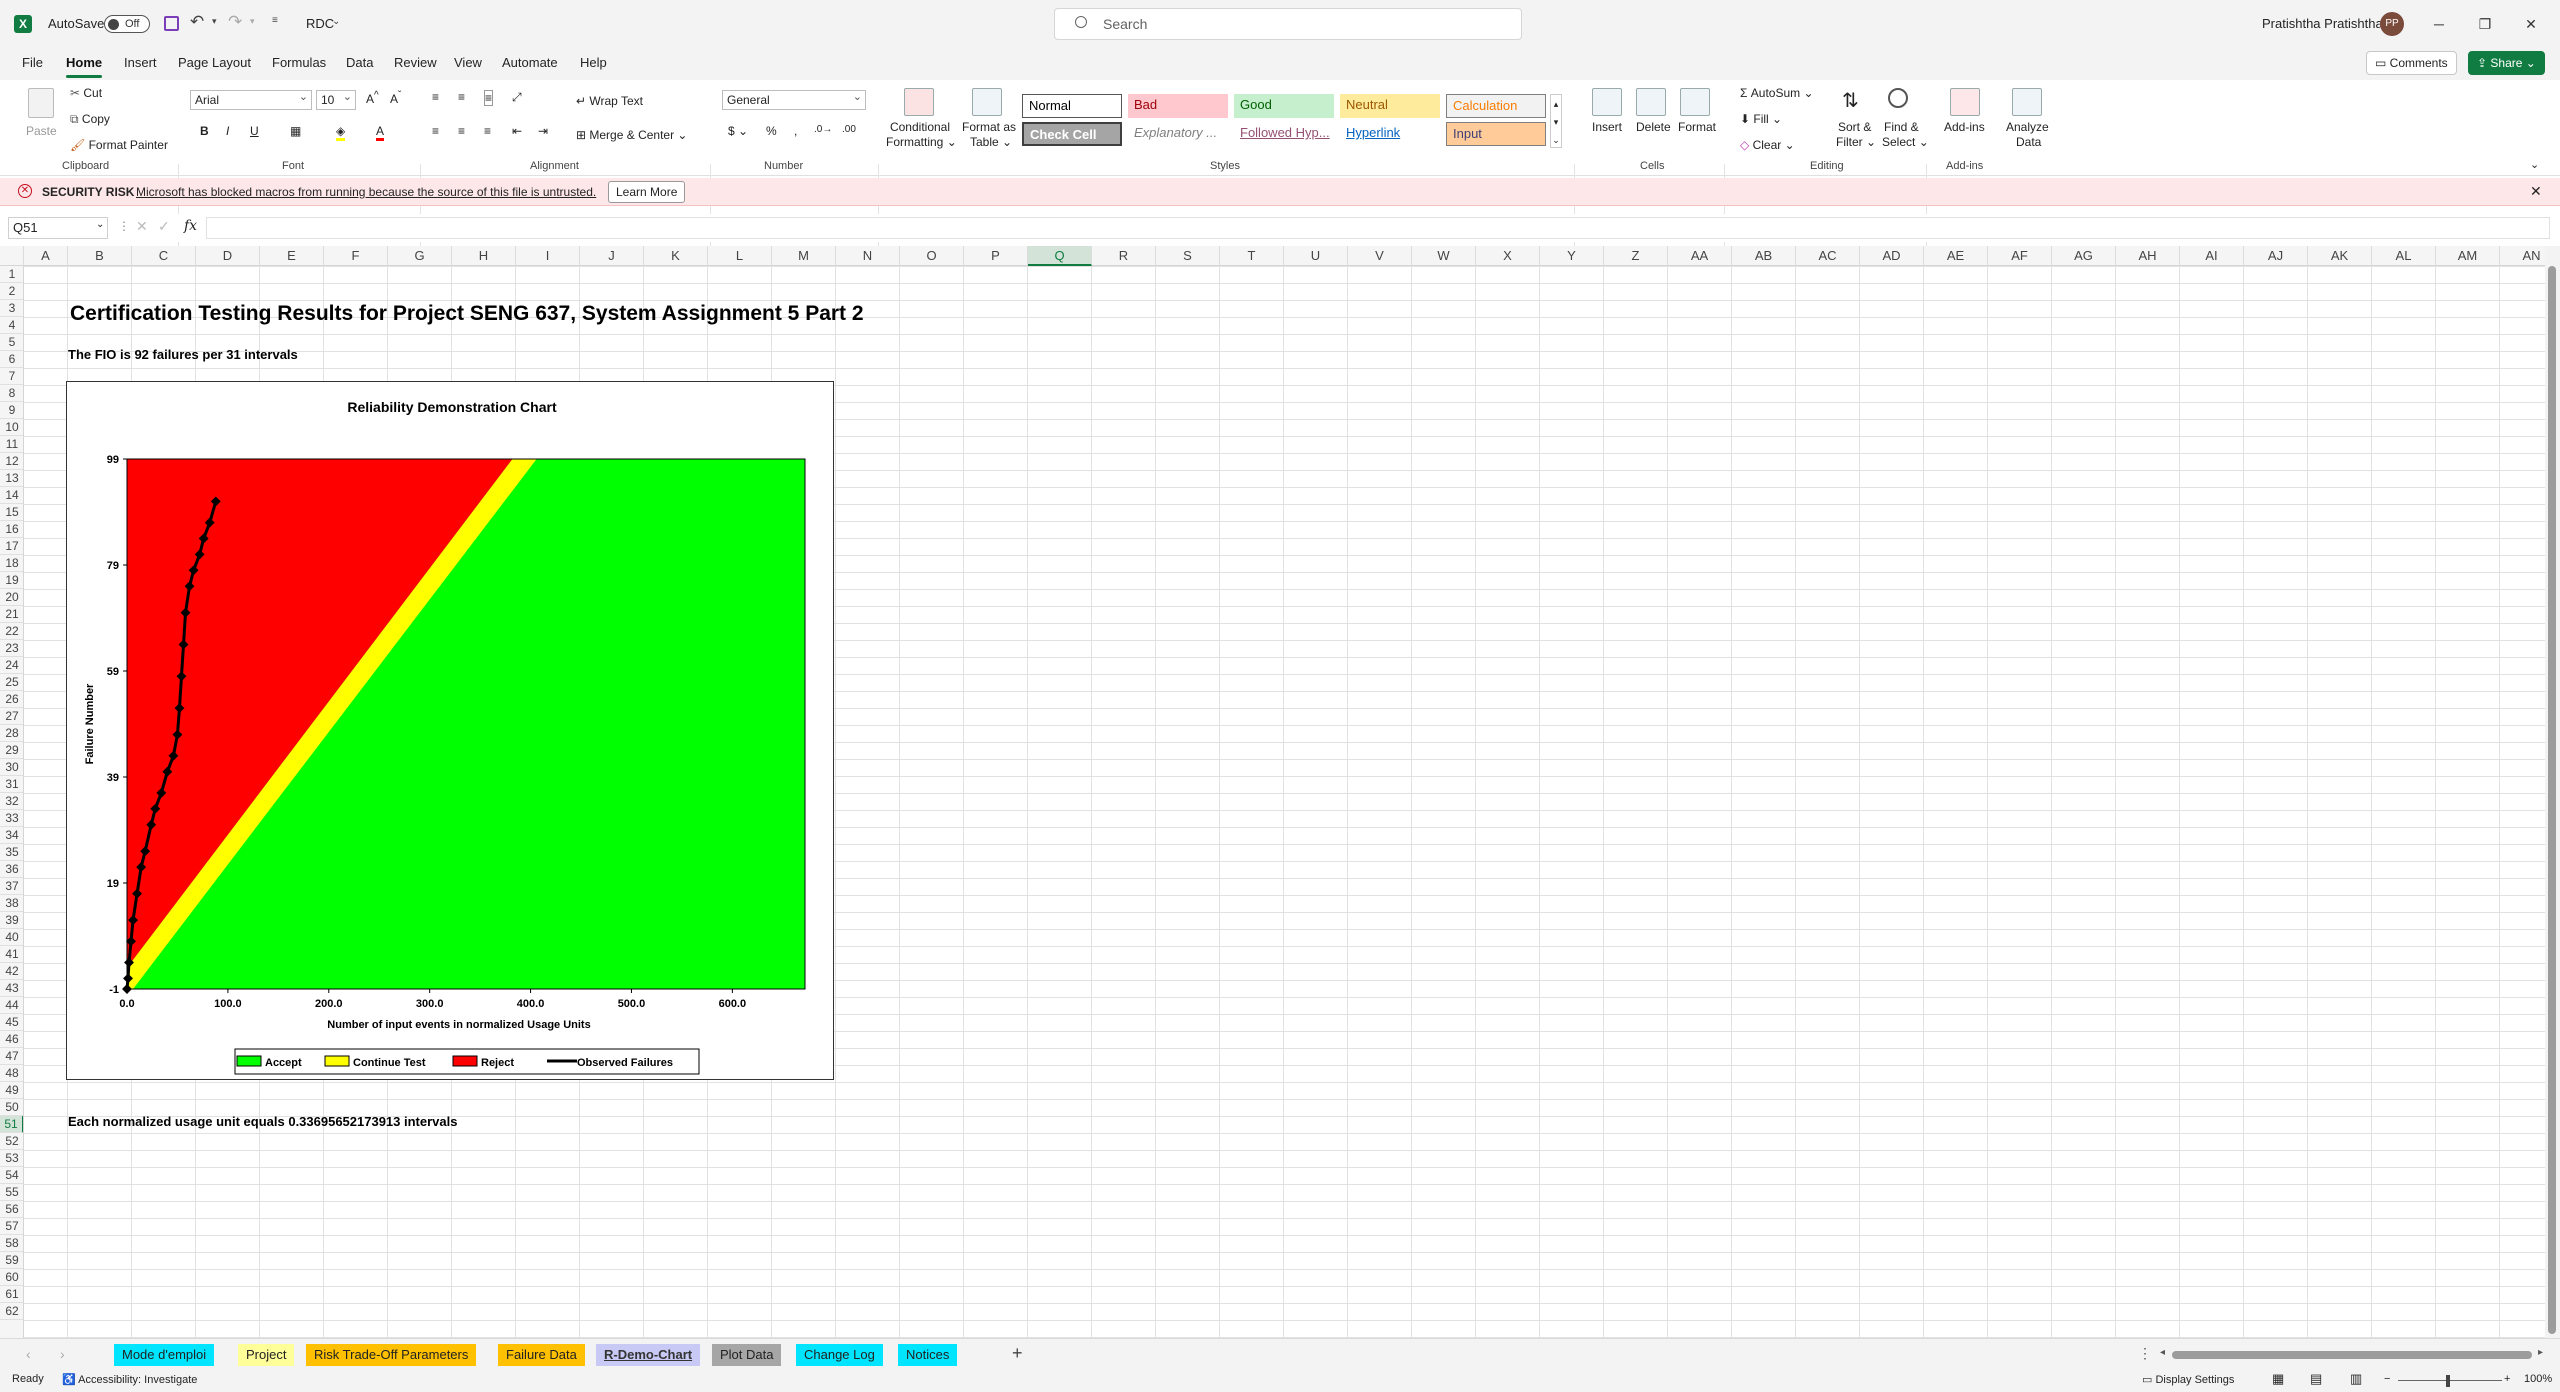  Describe the element at coordinates (11, 444) in the screenshot. I see `row-header-11: 11` at that location.